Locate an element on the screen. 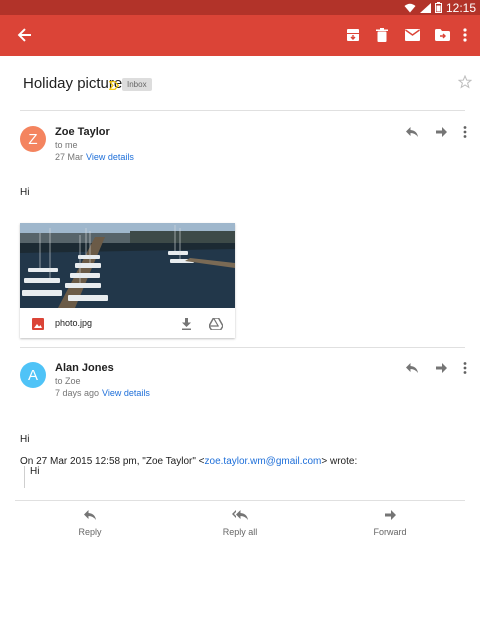  move-to-folder-icon is located at coordinates (442, 35).